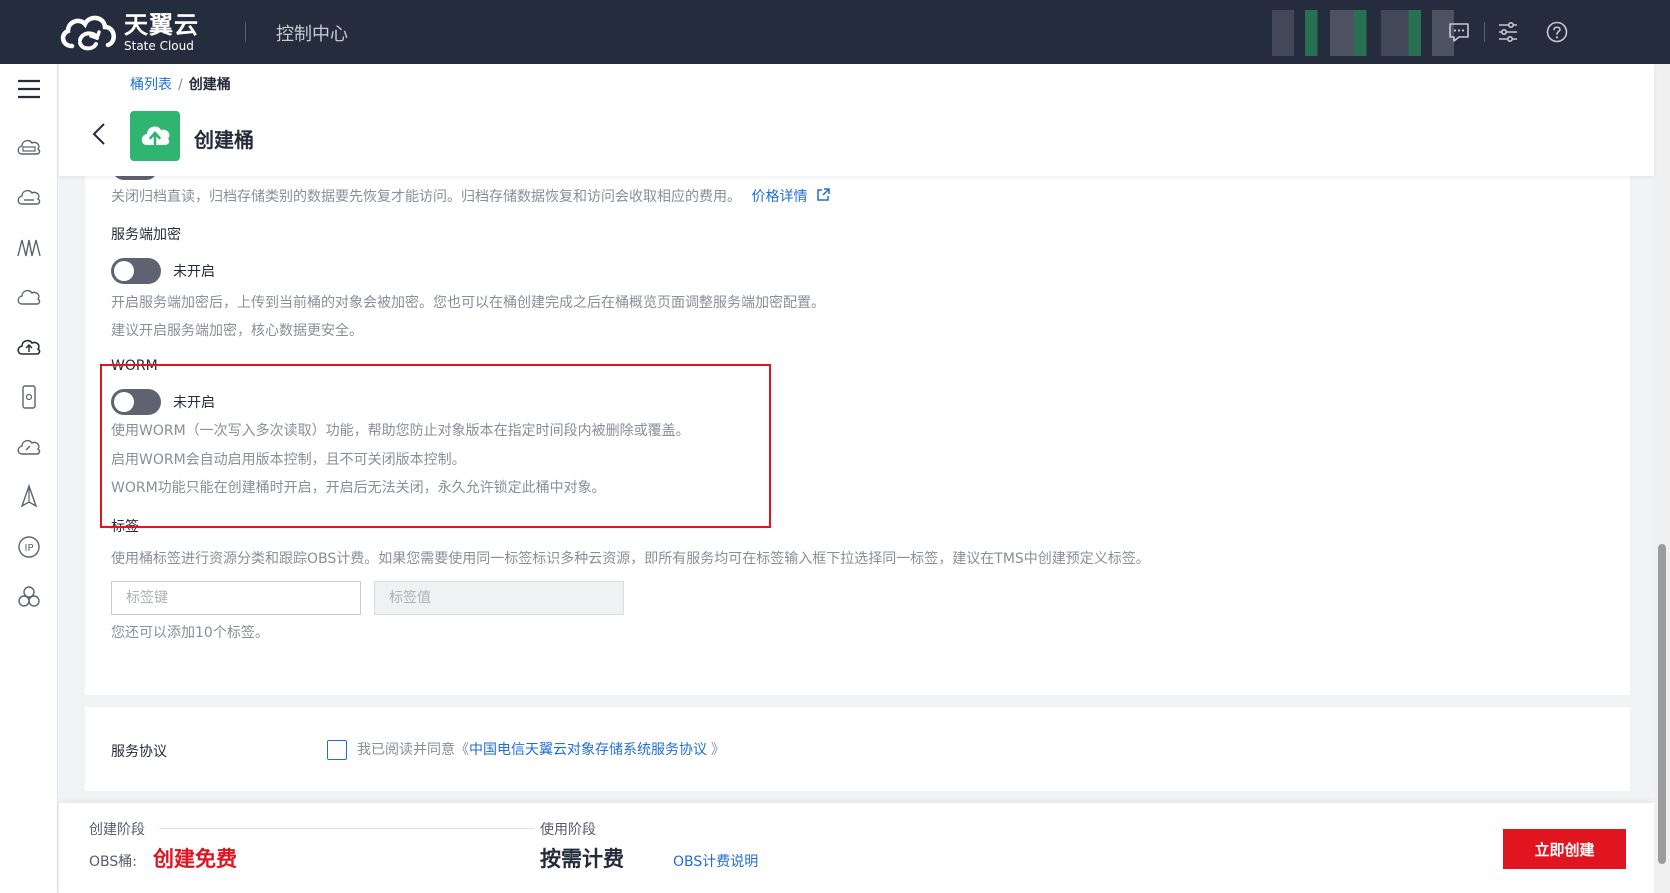  Describe the element at coordinates (195, 859) in the screenshot. I see `stage1-price: 创建免费` at that location.